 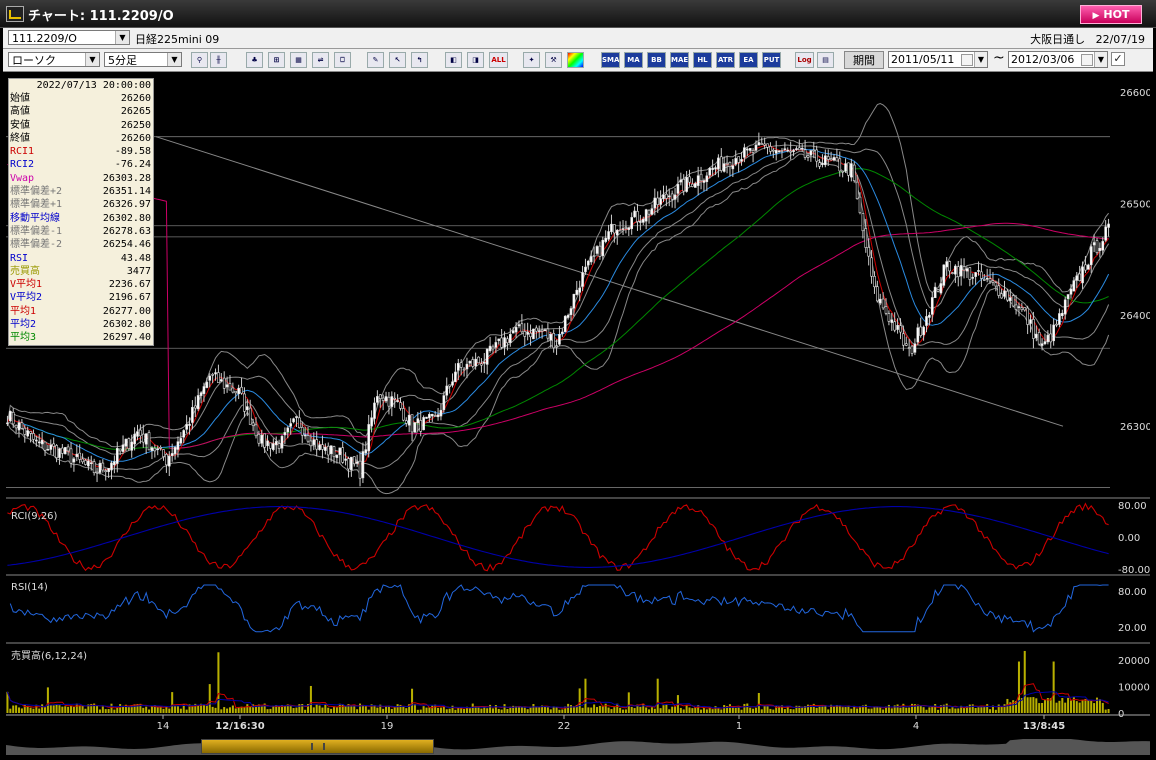 I want to click on hot-button: ▶ HOT, so click(x=1111, y=14).